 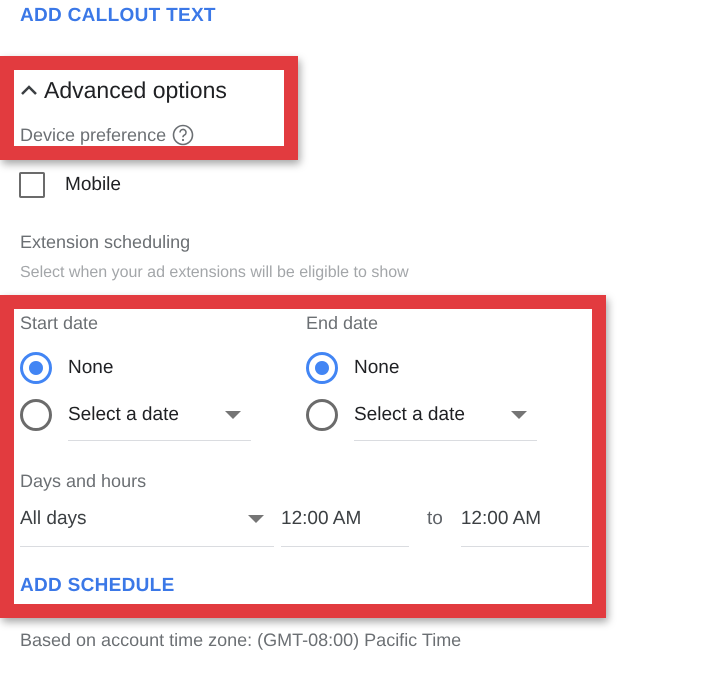 I want to click on checkbox-label: Mobile, so click(x=93, y=185).